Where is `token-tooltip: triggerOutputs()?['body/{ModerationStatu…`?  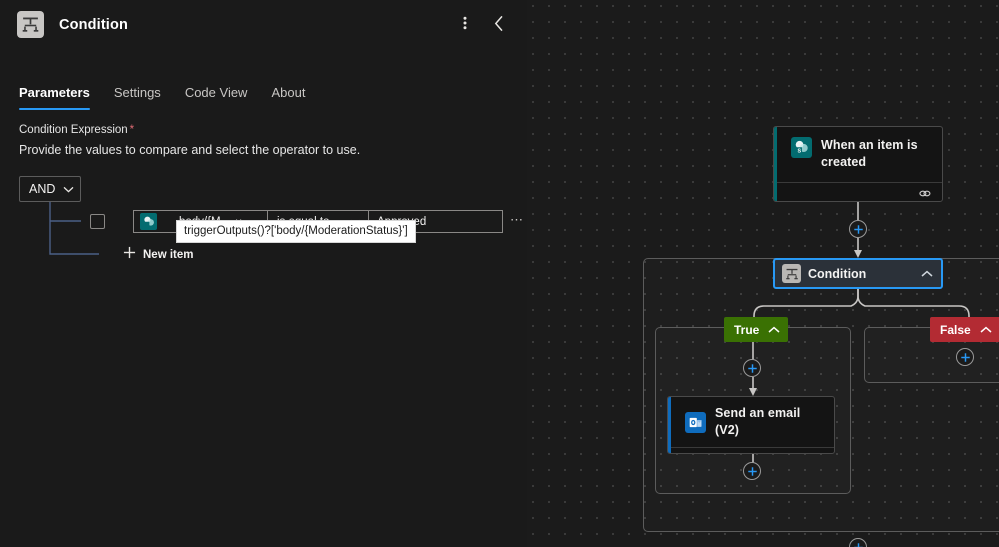
token-tooltip: triggerOutputs()?['body/{ModerationStatu… is located at coordinates (296, 231).